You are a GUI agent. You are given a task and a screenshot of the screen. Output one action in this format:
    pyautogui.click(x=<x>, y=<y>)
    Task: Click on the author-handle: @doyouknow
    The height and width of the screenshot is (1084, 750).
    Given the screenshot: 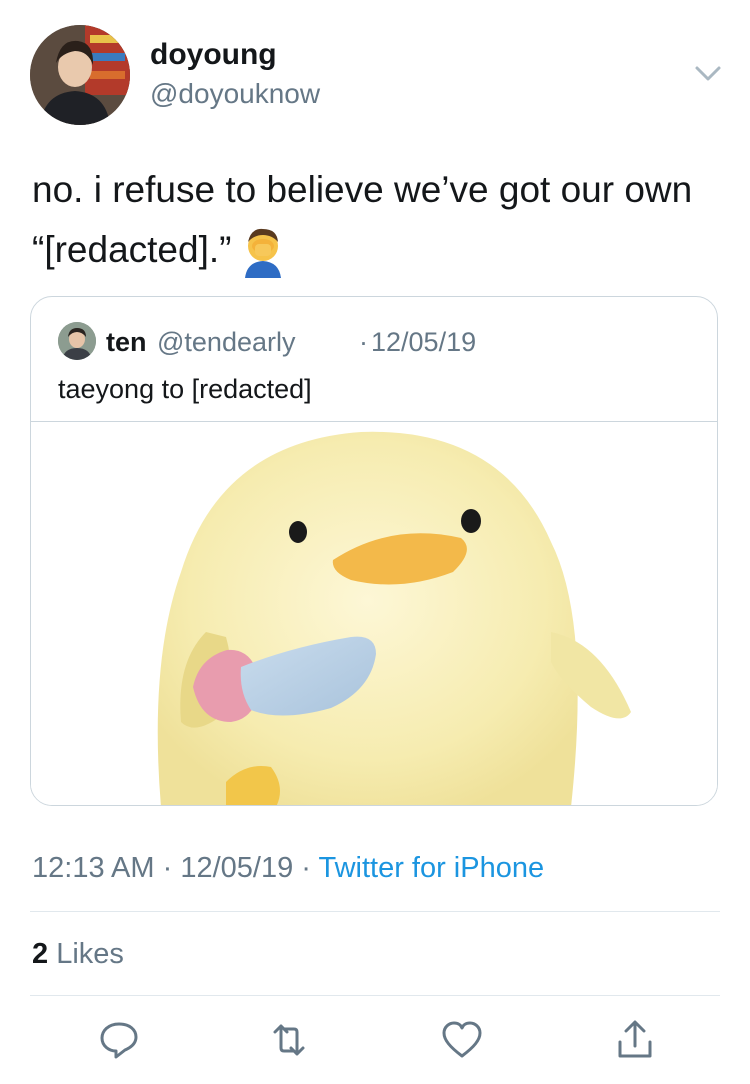 What is the action you would take?
    pyautogui.click(x=235, y=94)
    